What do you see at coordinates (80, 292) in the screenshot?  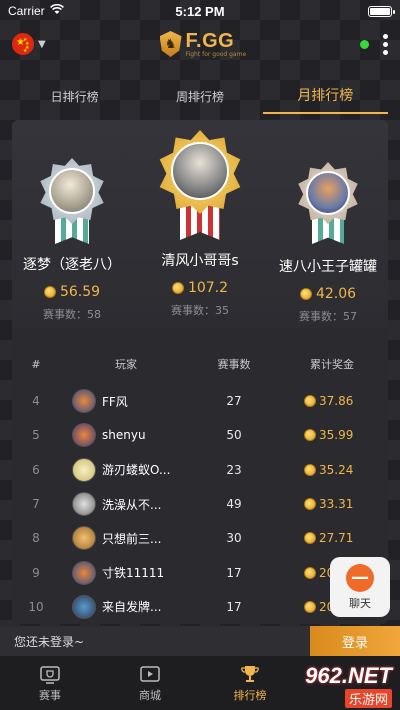 I see `winner-prize: 56.59` at bounding box center [80, 292].